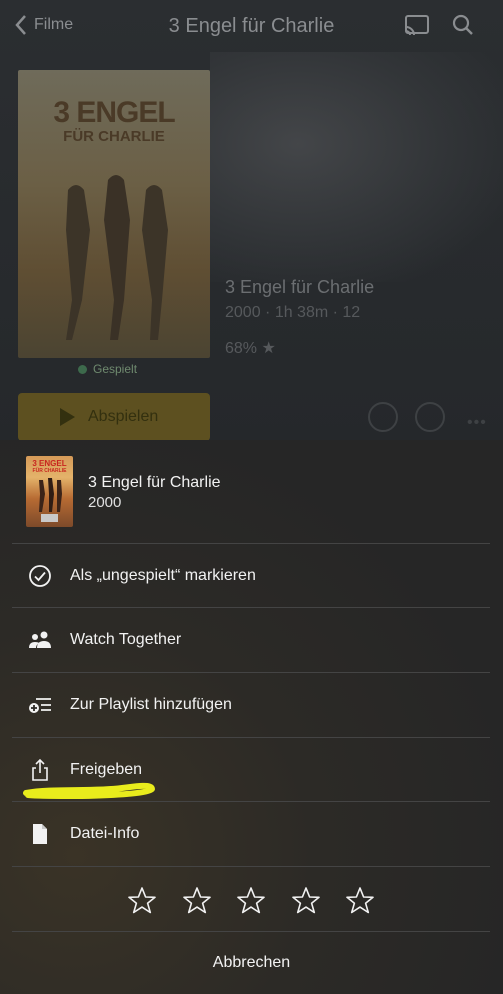 The image size is (503, 994). I want to click on mark-watched-icon, so click(383, 417).